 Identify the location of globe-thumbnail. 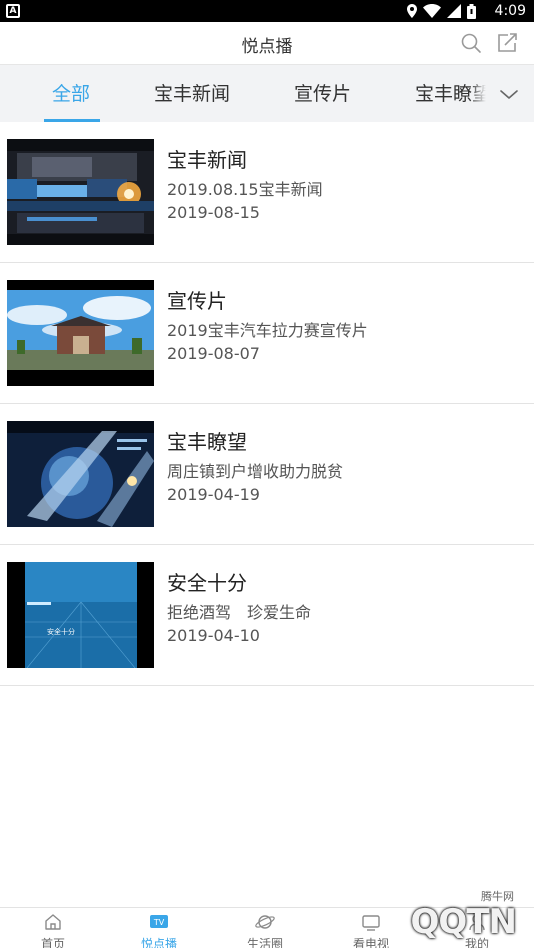
(80, 474).